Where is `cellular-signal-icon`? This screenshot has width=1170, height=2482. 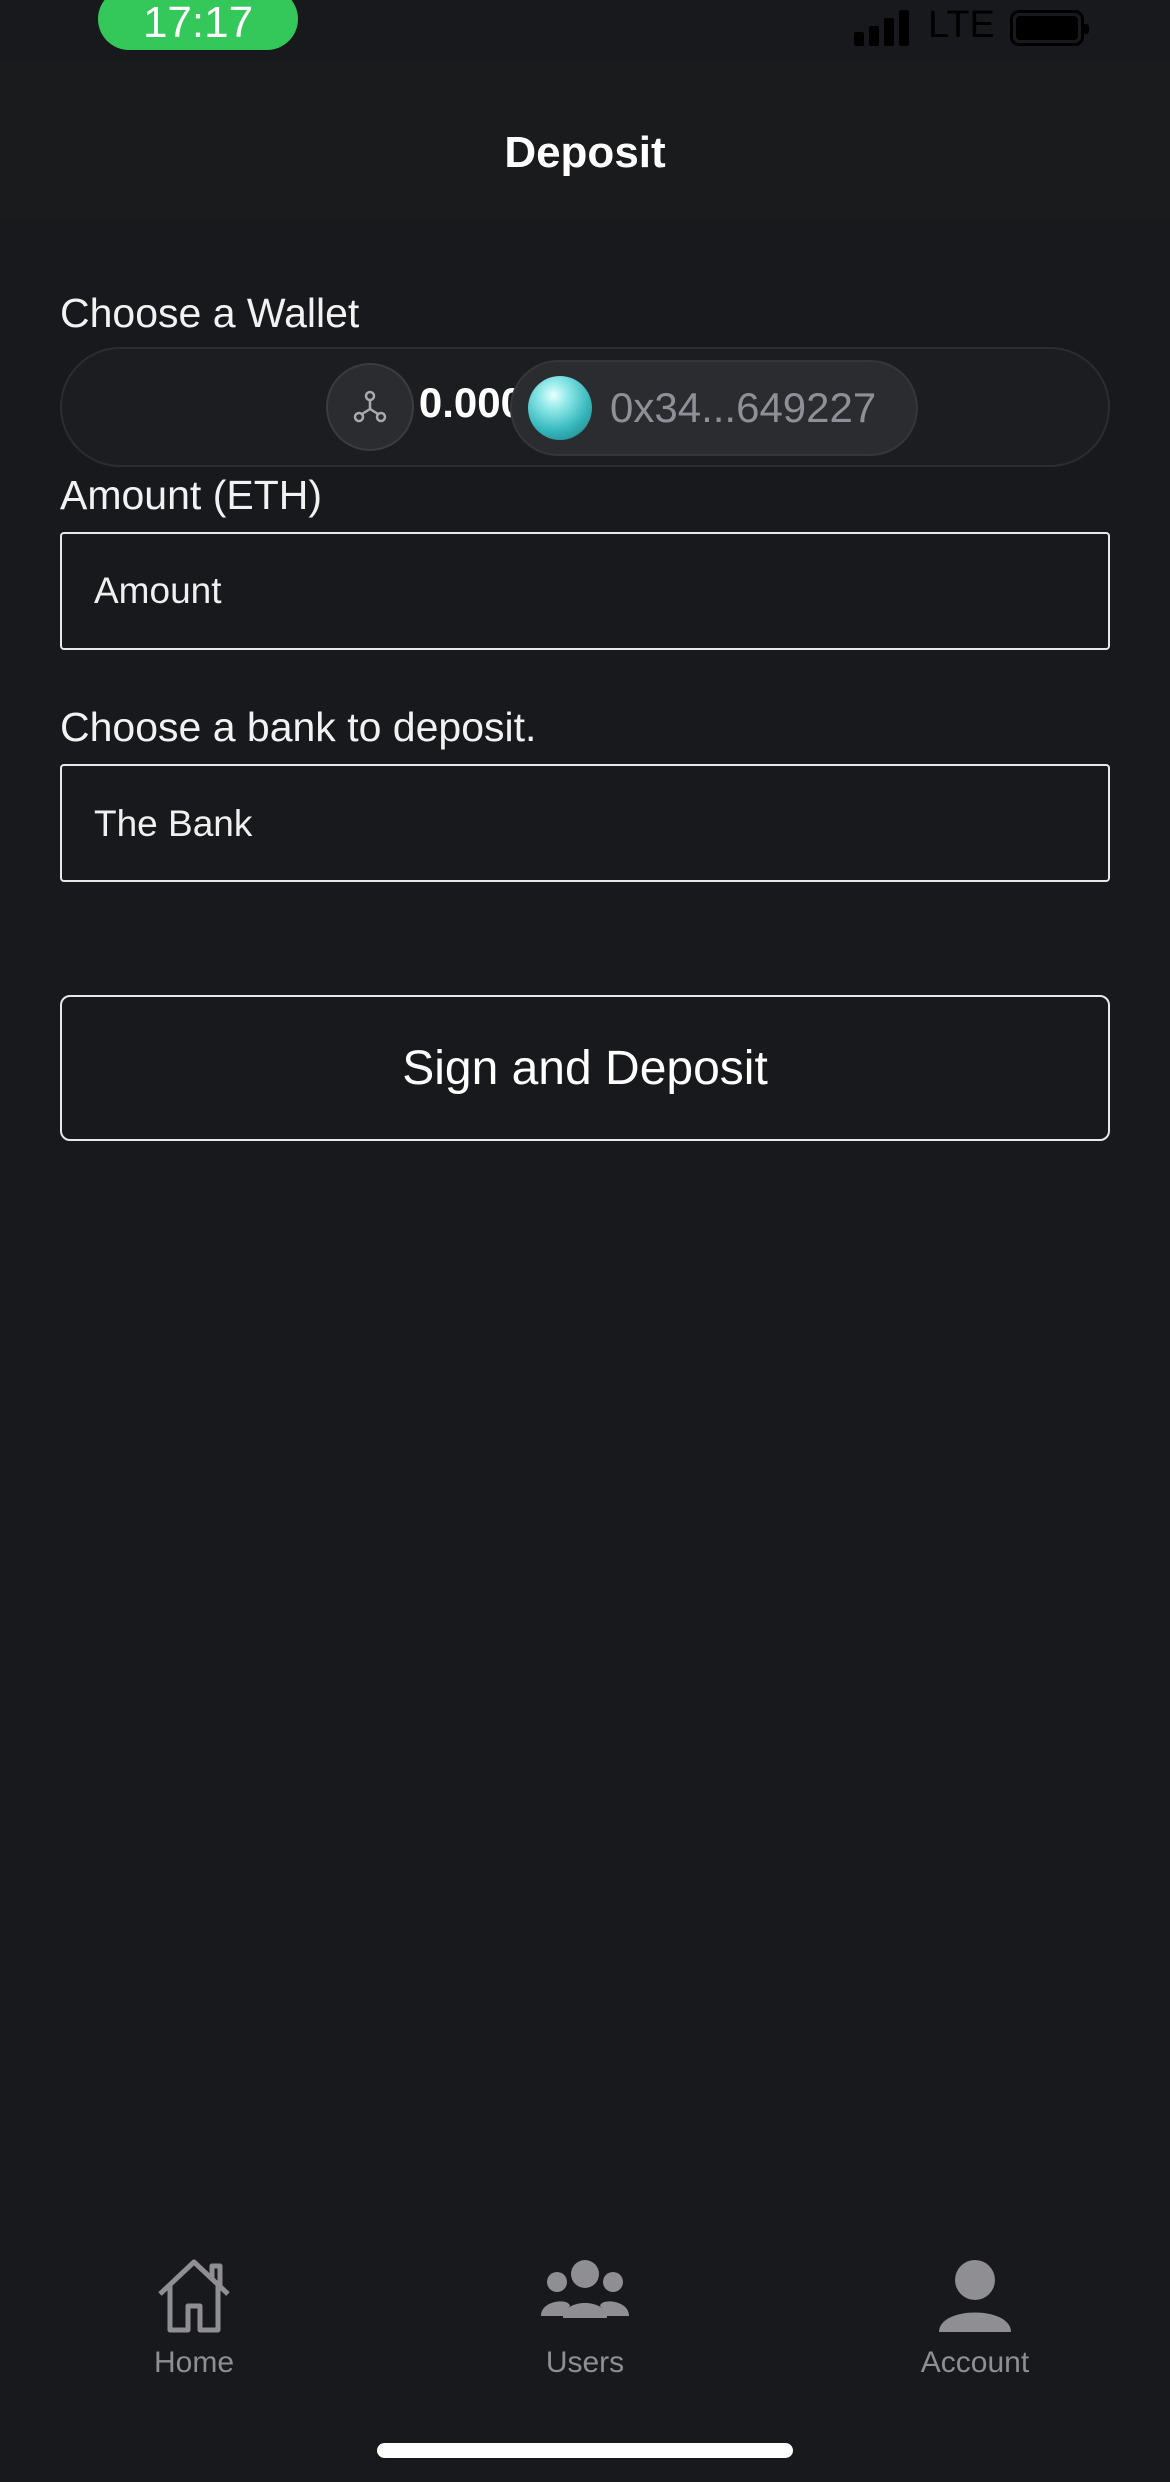
cellular-signal-icon is located at coordinates (884, 28).